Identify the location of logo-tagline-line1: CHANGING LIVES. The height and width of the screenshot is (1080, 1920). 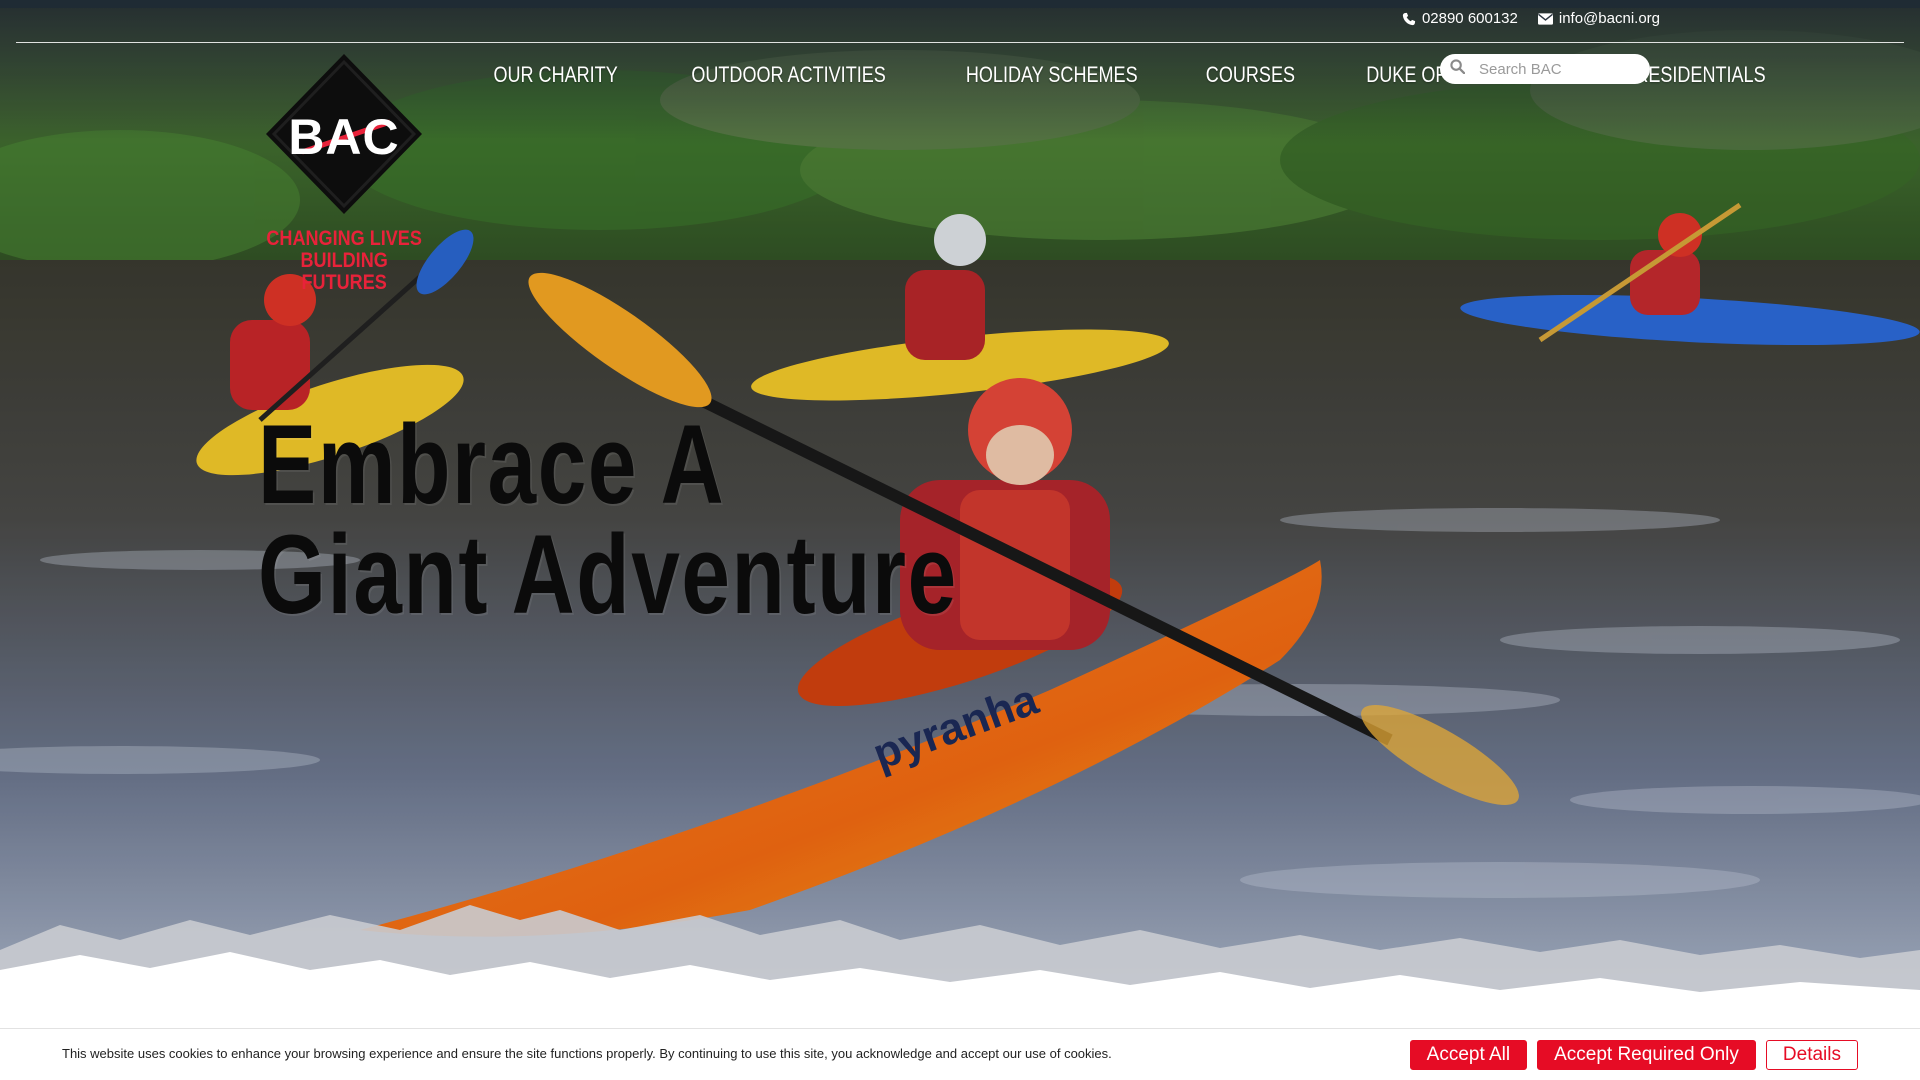
(344, 238).